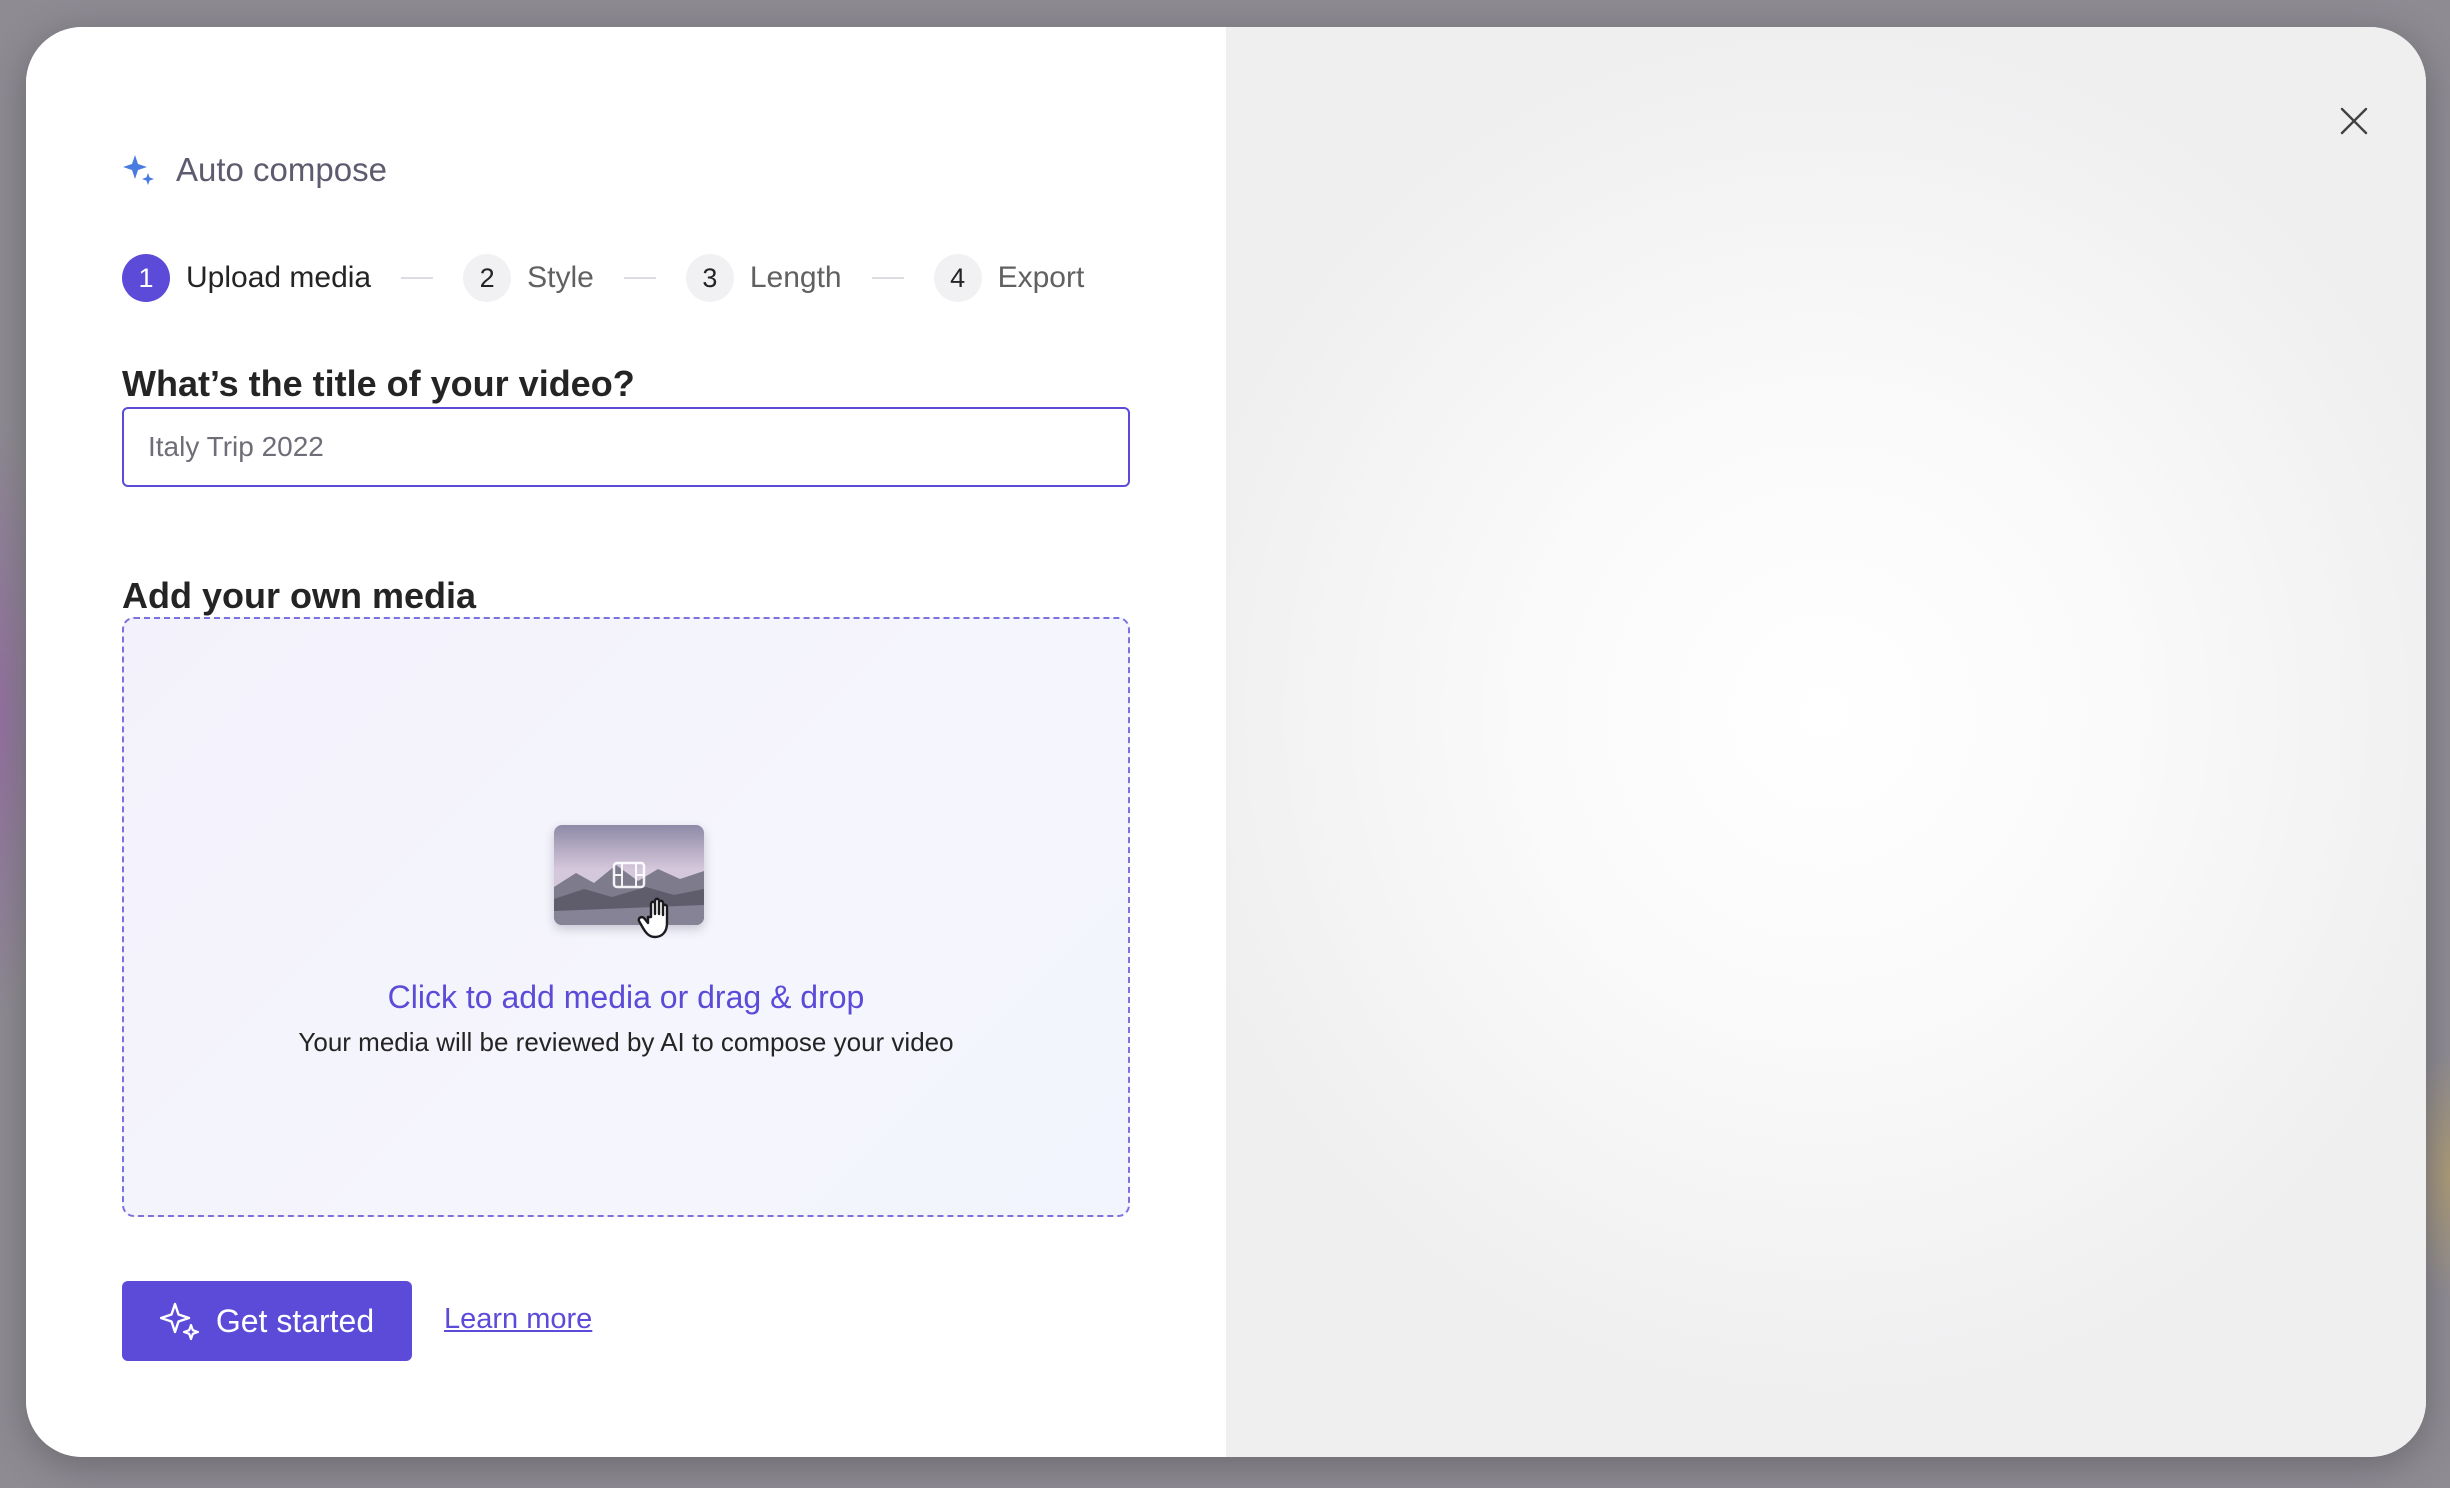  What do you see at coordinates (518, 1319) in the screenshot?
I see `learn-more-link: Learn more` at bounding box center [518, 1319].